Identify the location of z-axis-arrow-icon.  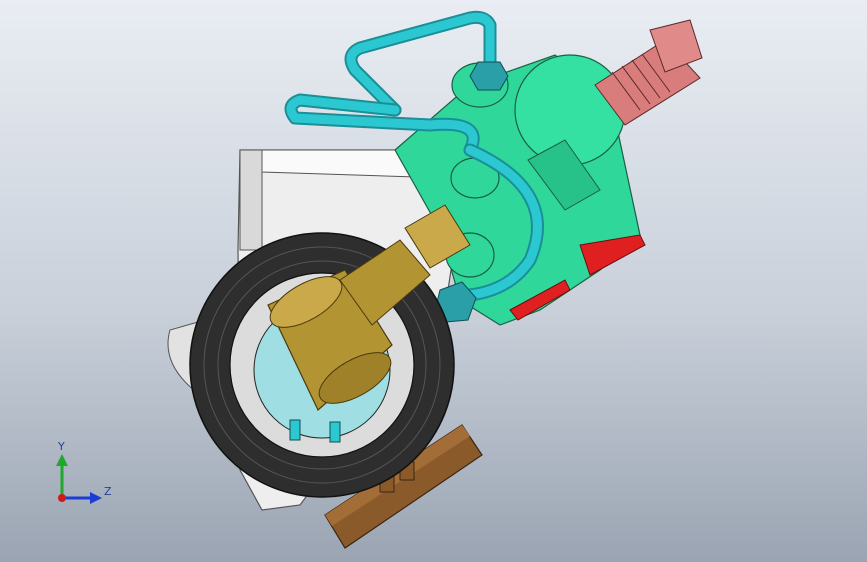
(96, 498).